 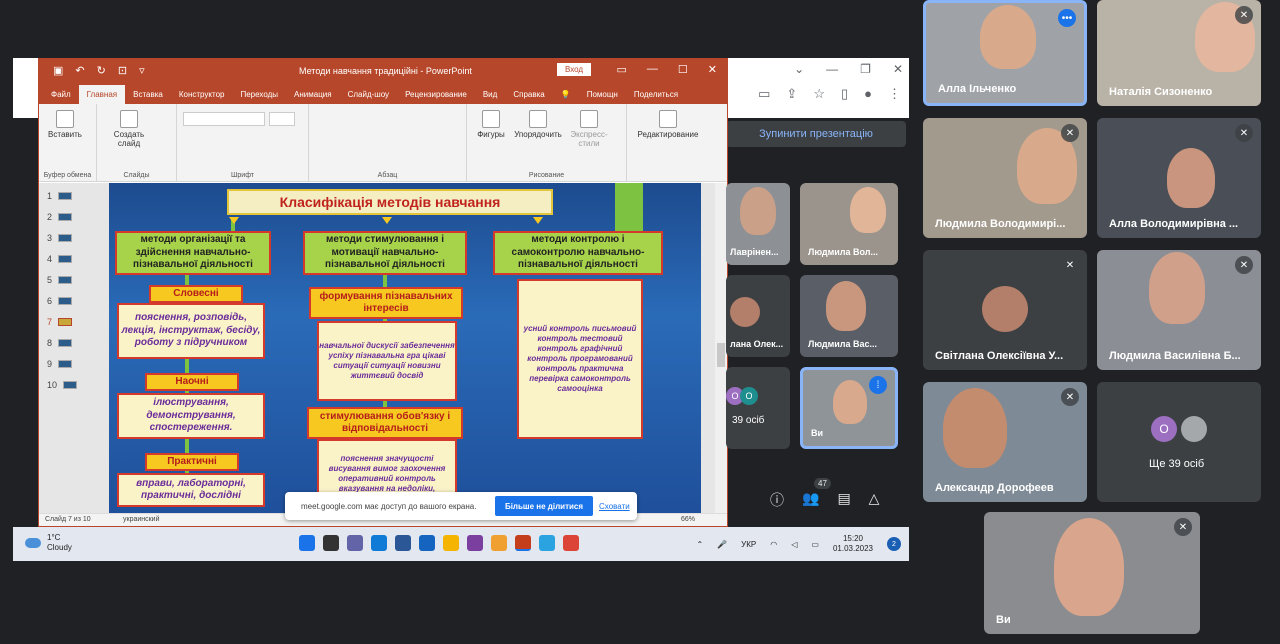 I want to click on chevron-up-icon: ⌃, so click(x=700, y=544).